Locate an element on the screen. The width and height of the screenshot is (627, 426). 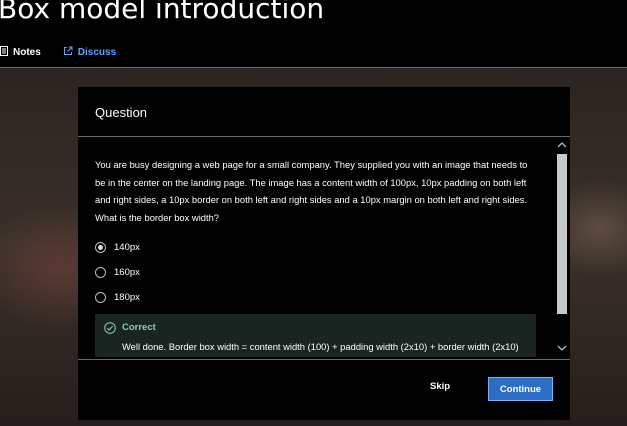
notes-icon is located at coordinates (6, 52).